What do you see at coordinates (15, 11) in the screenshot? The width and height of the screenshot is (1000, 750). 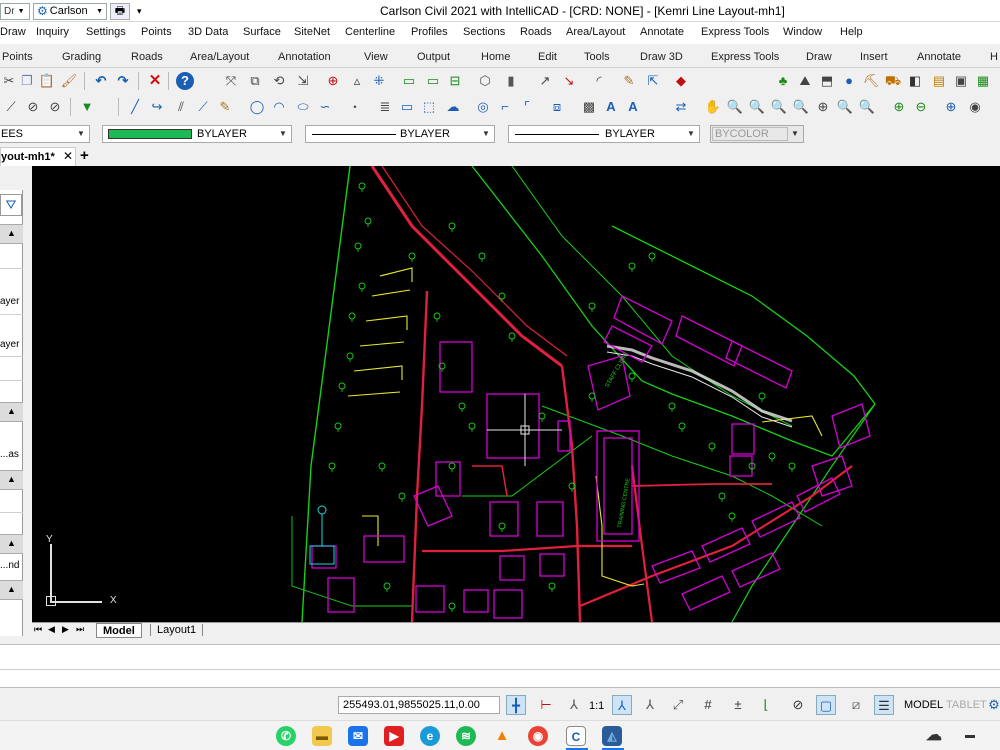 I see `quick-access-dropdown: Dr ▼` at bounding box center [15, 11].